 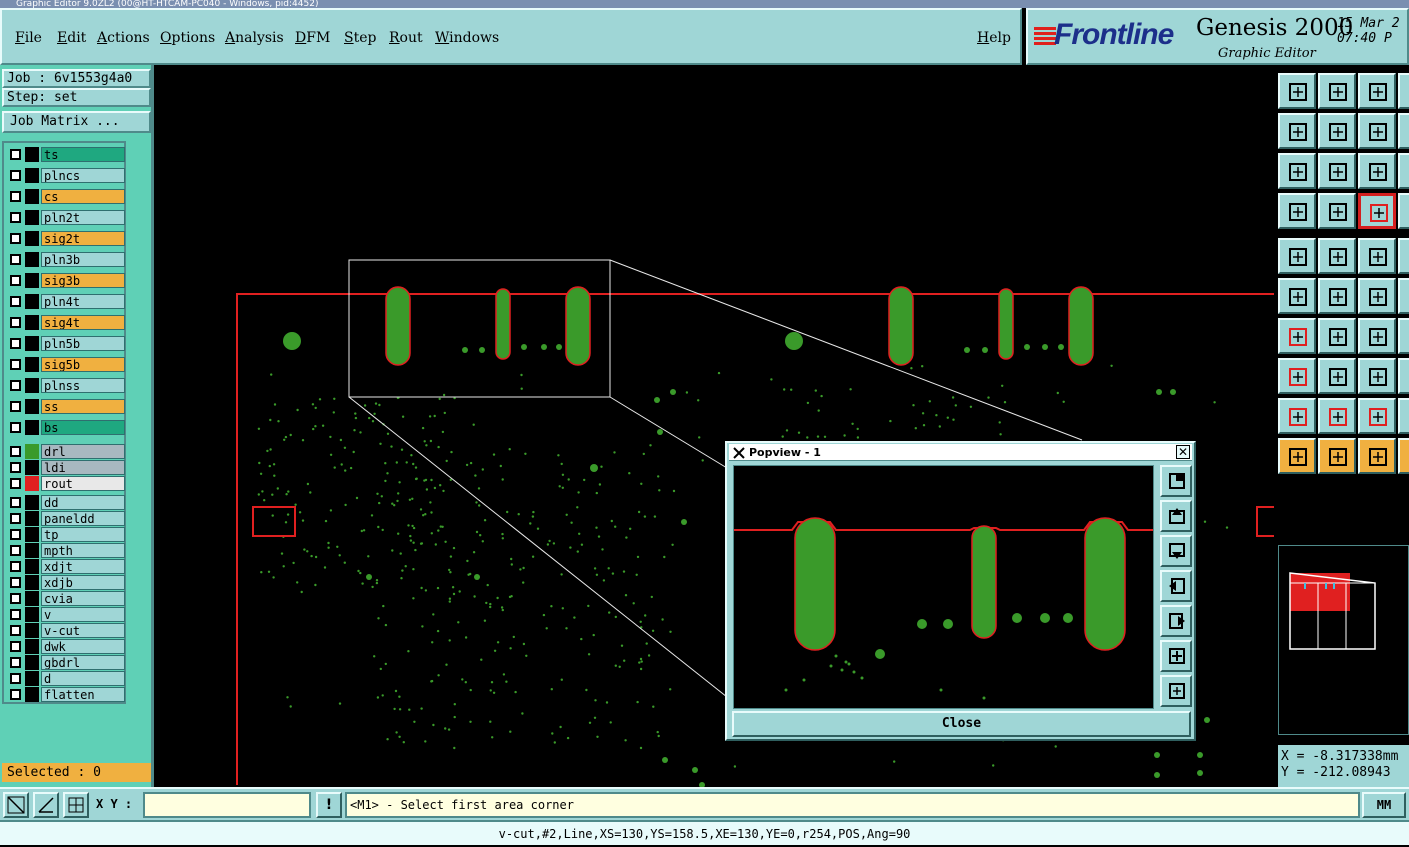 I want to click on measure-icon, so click(x=46, y=805).